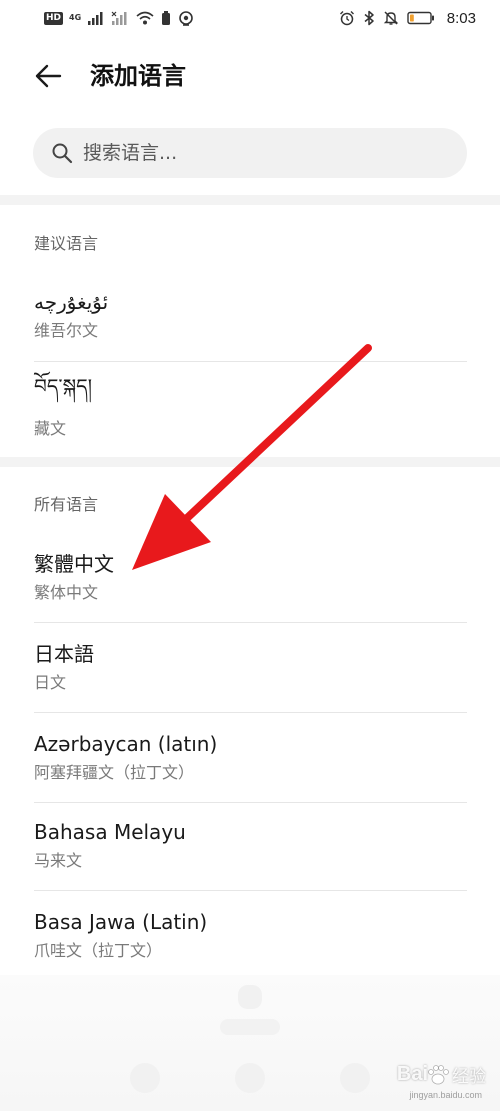 The image size is (500, 1111). I want to click on signal-icon, so click(95, 18).